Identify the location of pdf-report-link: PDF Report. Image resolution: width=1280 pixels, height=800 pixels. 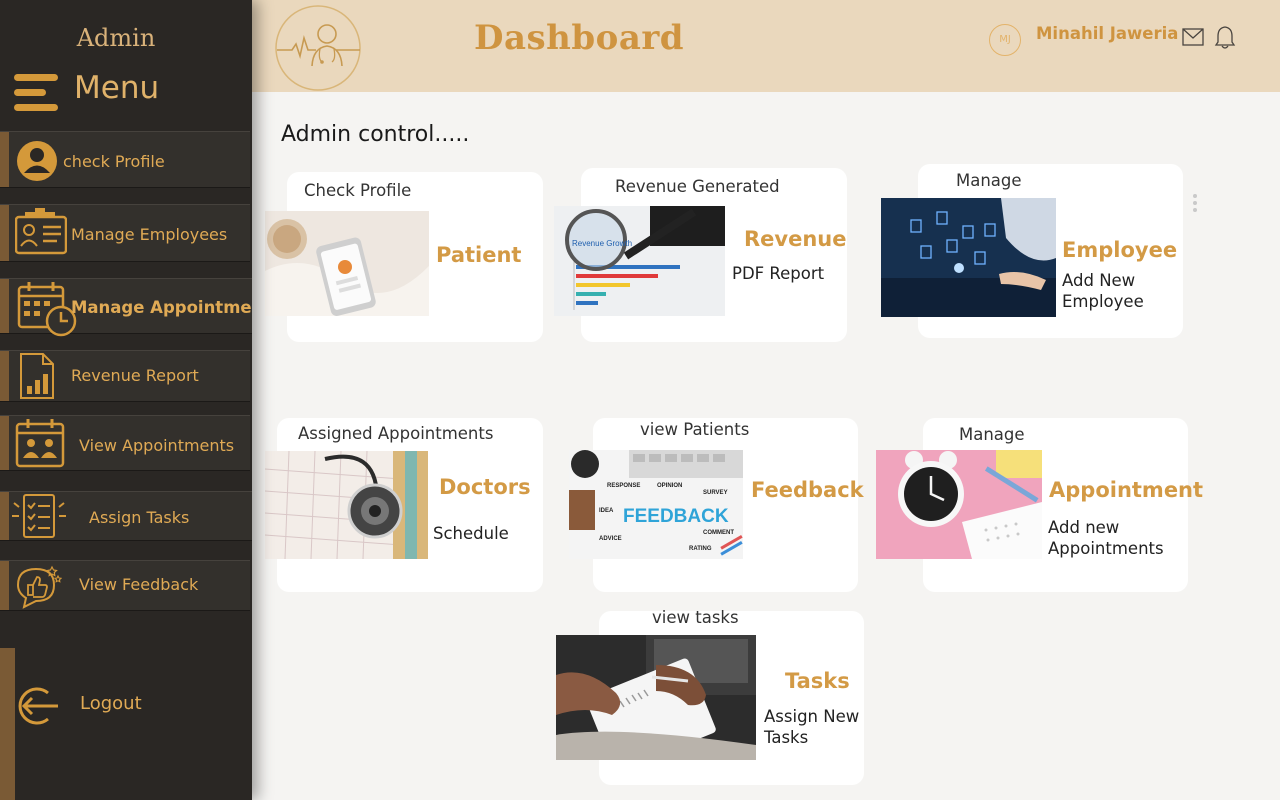
(778, 273).